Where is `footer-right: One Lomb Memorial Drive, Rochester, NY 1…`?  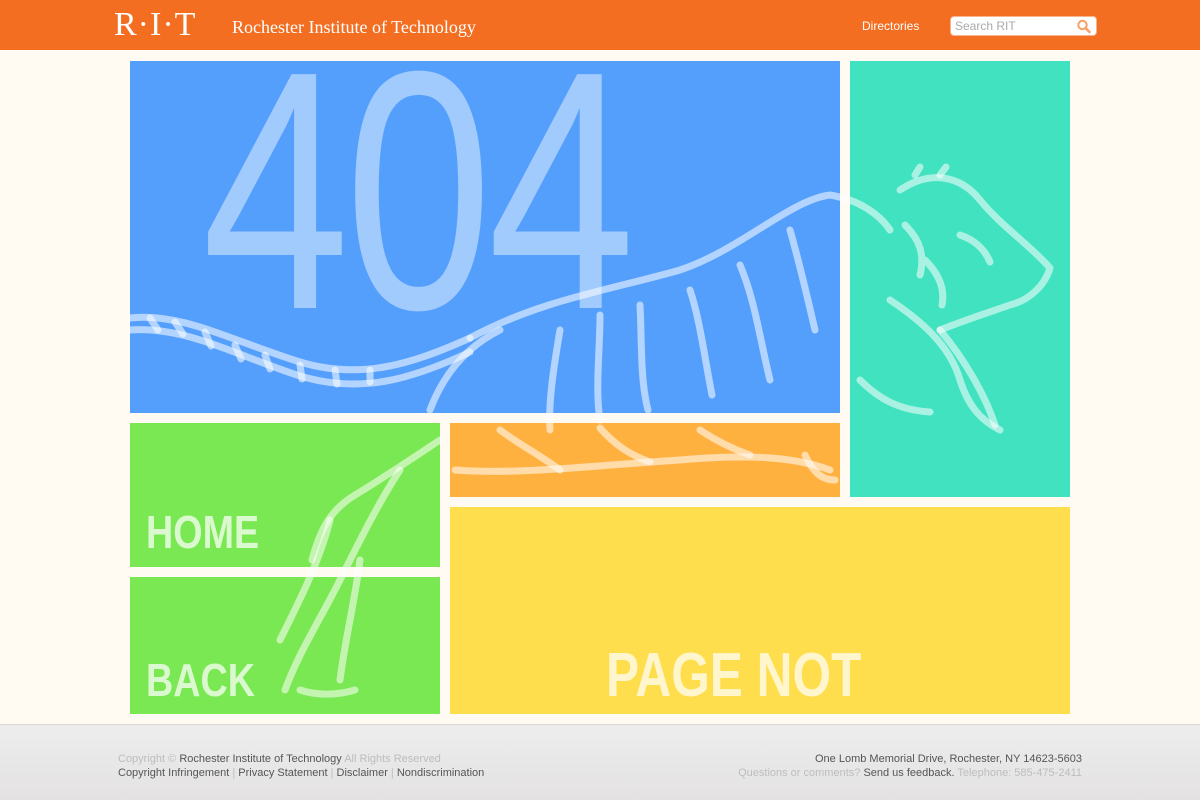
footer-right: One Lomb Memorial Drive, Rochester, NY 1… is located at coordinates (910, 766).